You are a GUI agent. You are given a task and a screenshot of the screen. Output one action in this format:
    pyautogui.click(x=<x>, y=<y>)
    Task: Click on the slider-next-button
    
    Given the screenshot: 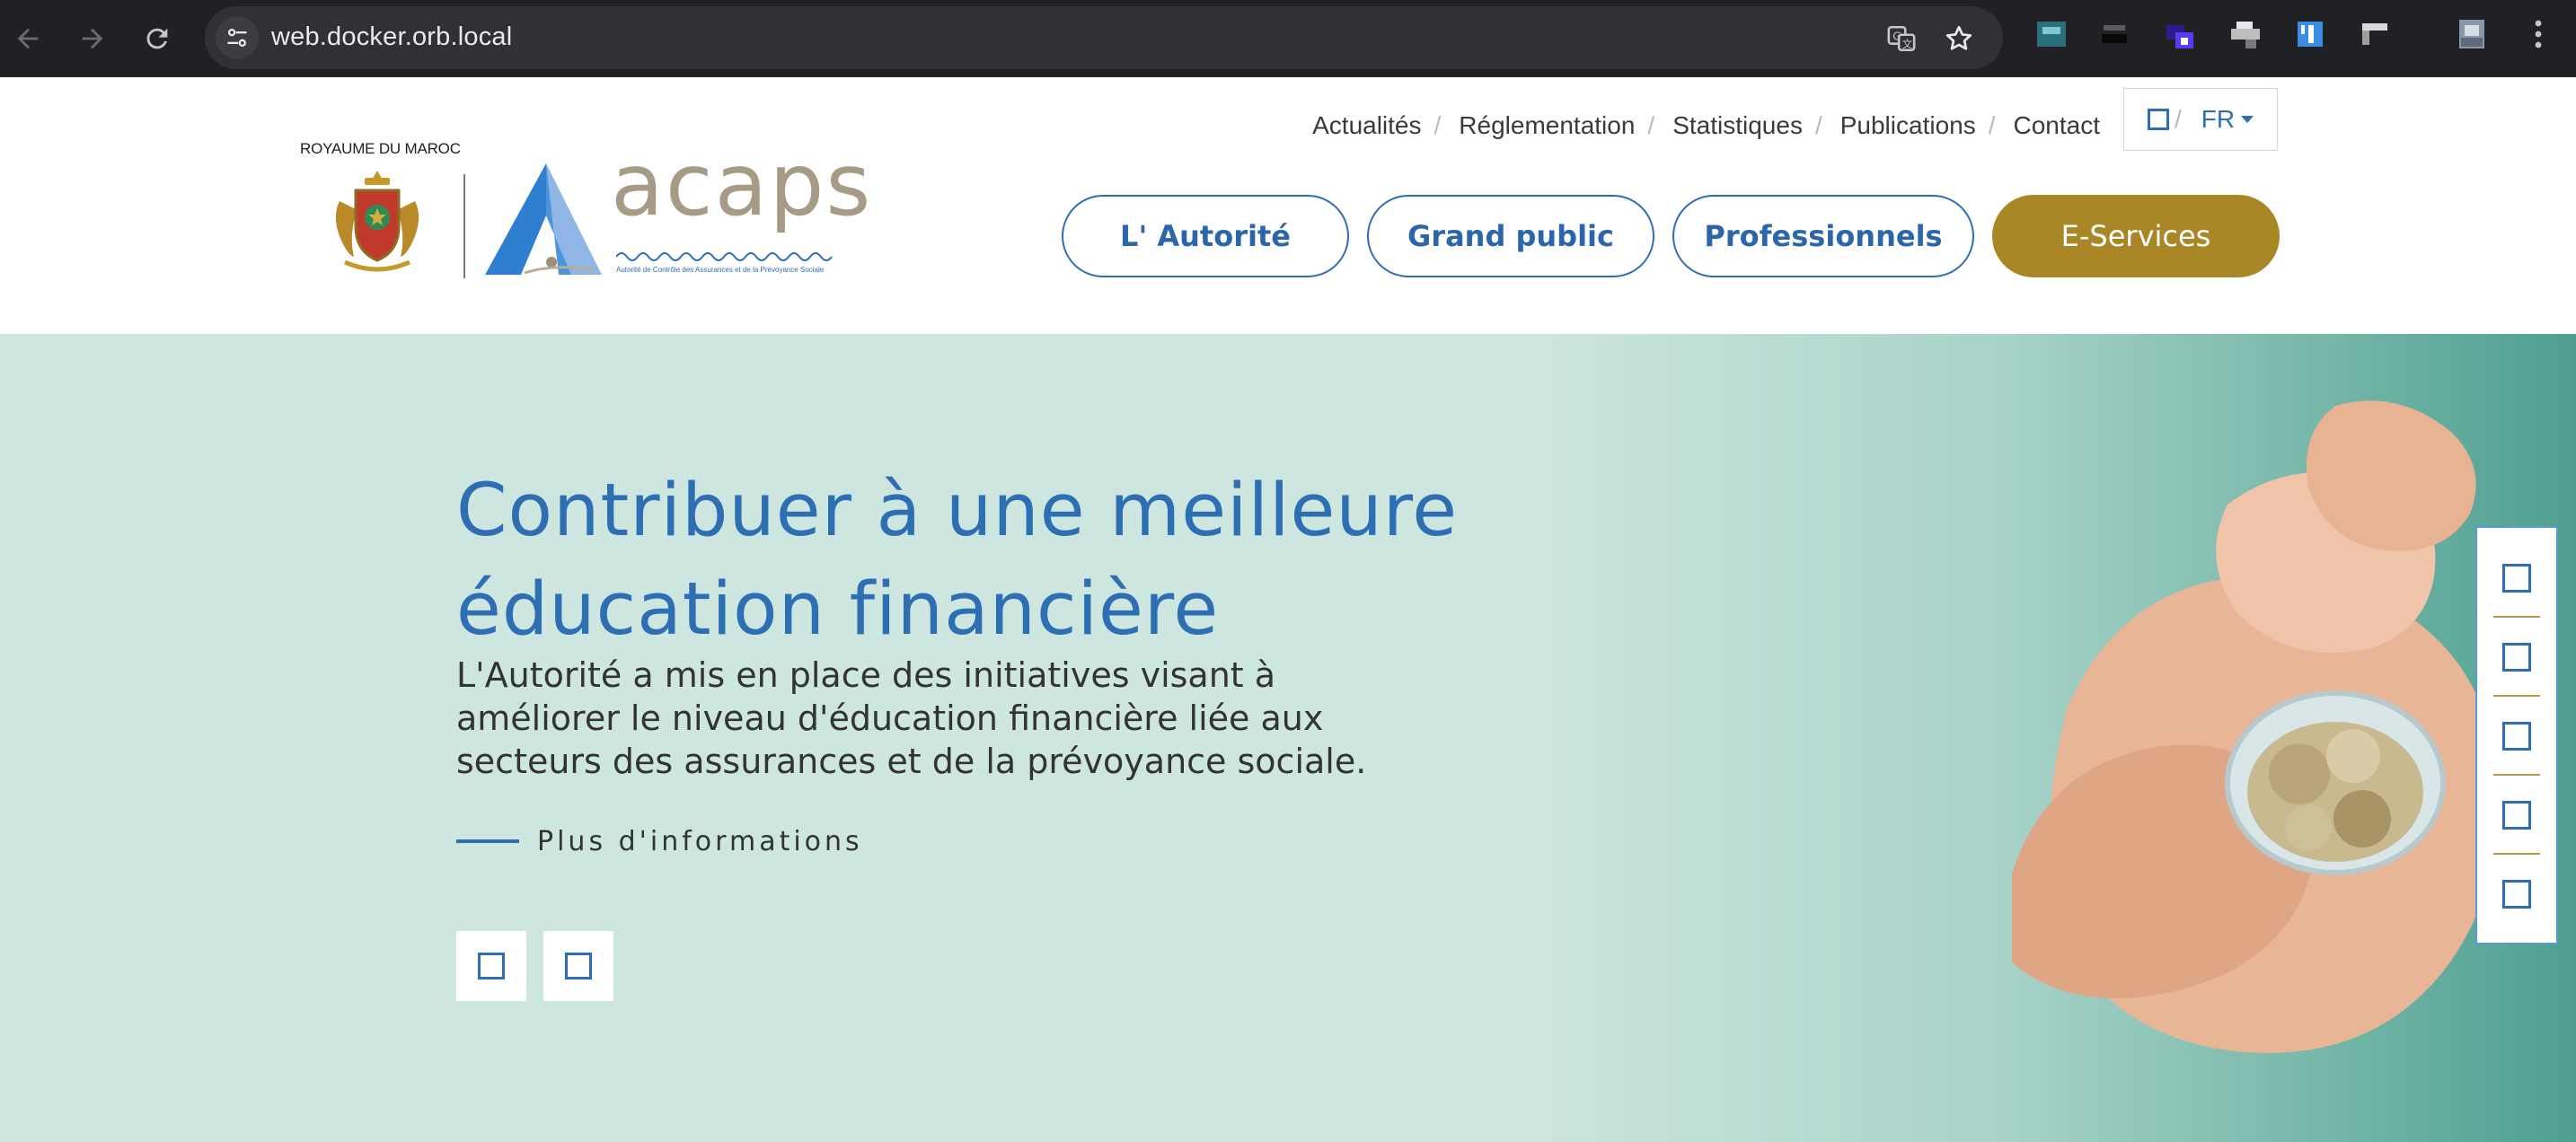 What is the action you would take?
    pyautogui.click(x=578, y=966)
    